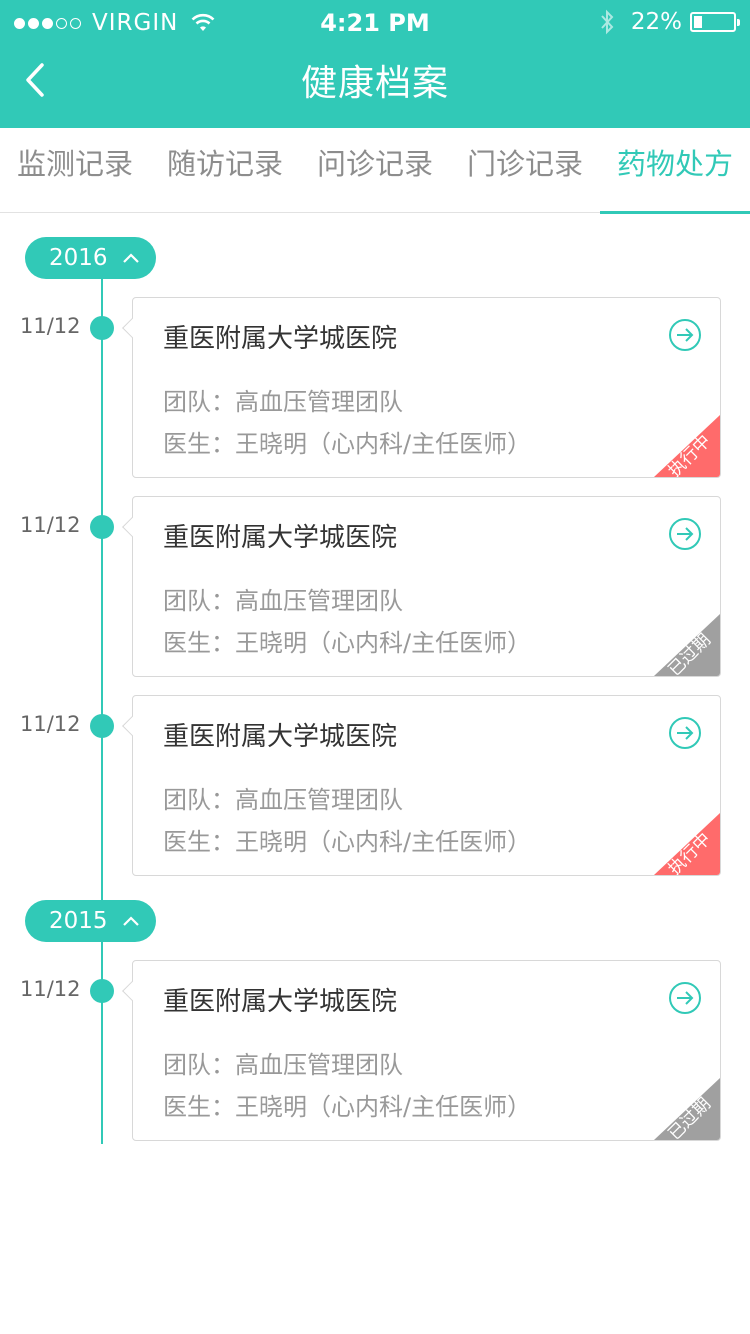 This screenshot has height=1334, width=750. What do you see at coordinates (698, 22) in the screenshot?
I see `battery-fill` at bounding box center [698, 22].